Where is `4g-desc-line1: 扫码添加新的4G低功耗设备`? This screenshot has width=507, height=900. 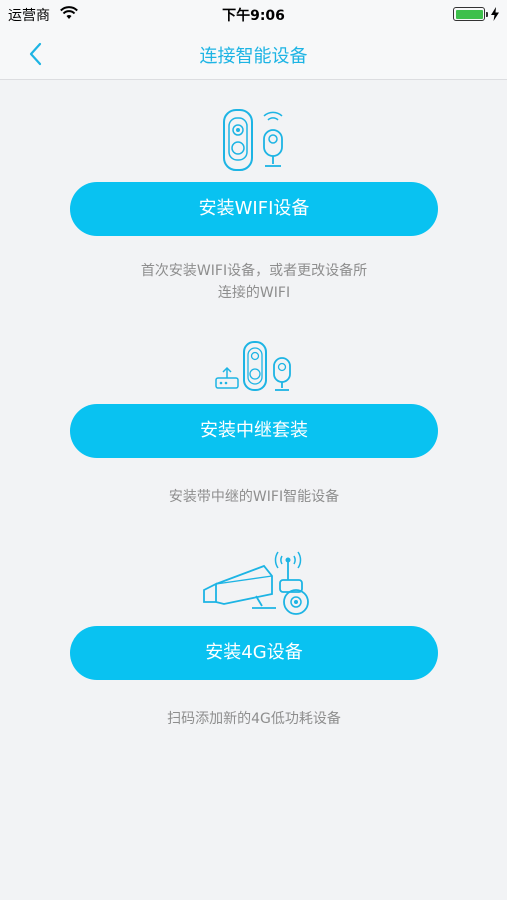 4g-desc-line1: 扫码添加新的4G低功耗设备 is located at coordinates (254, 719).